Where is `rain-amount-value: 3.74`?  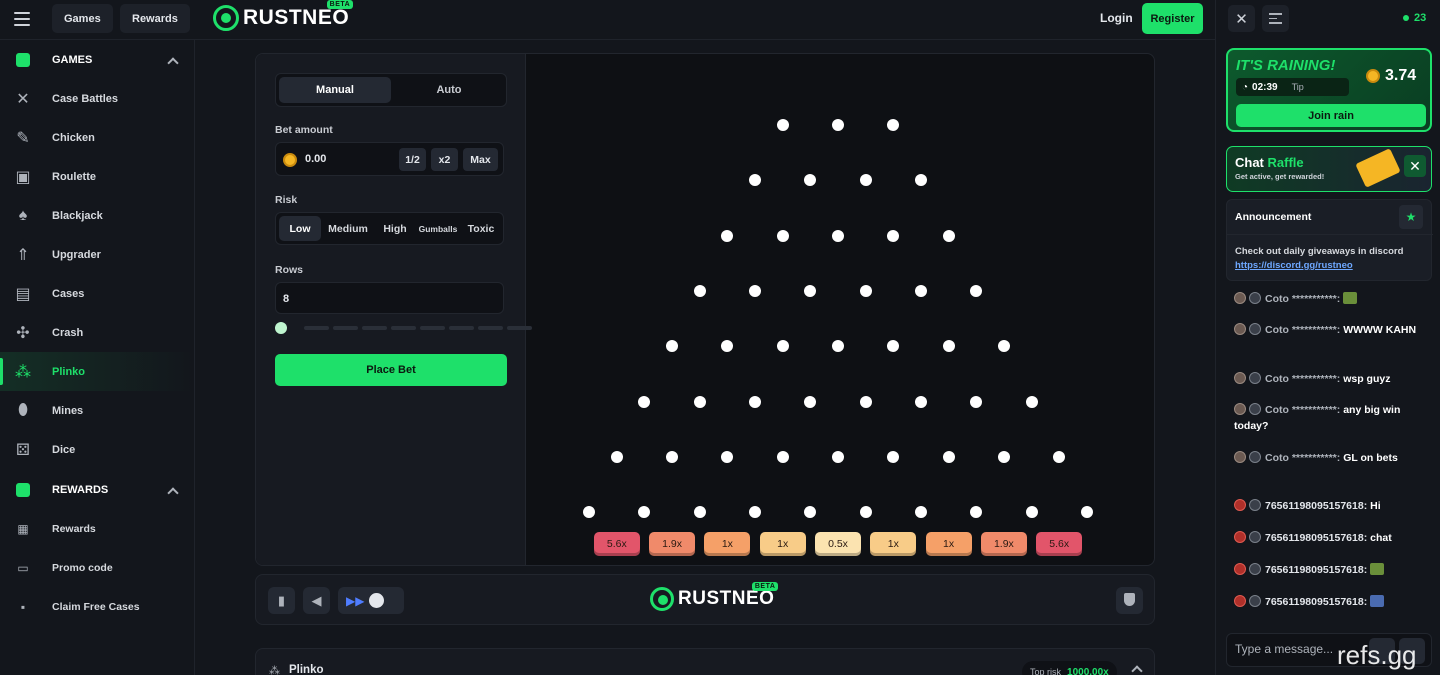 rain-amount-value: 3.74 is located at coordinates (1401, 75).